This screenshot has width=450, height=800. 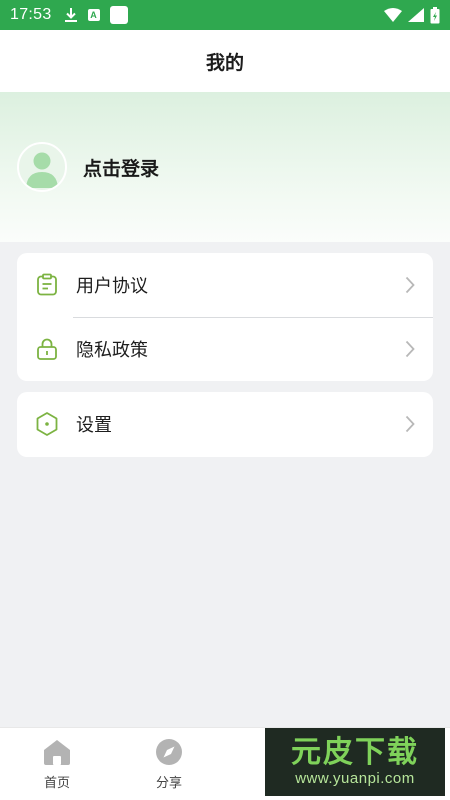 What do you see at coordinates (121, 167) in the screenshot?
I see `login-link: 点击登录` at bounding box center [121, 167].